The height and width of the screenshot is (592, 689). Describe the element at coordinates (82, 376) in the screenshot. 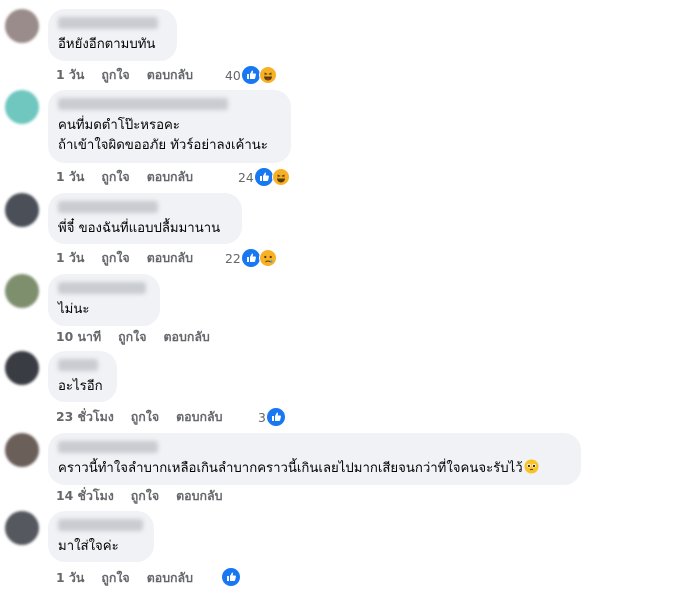

I see `comment-bubble: อะไรอีก` at that location.